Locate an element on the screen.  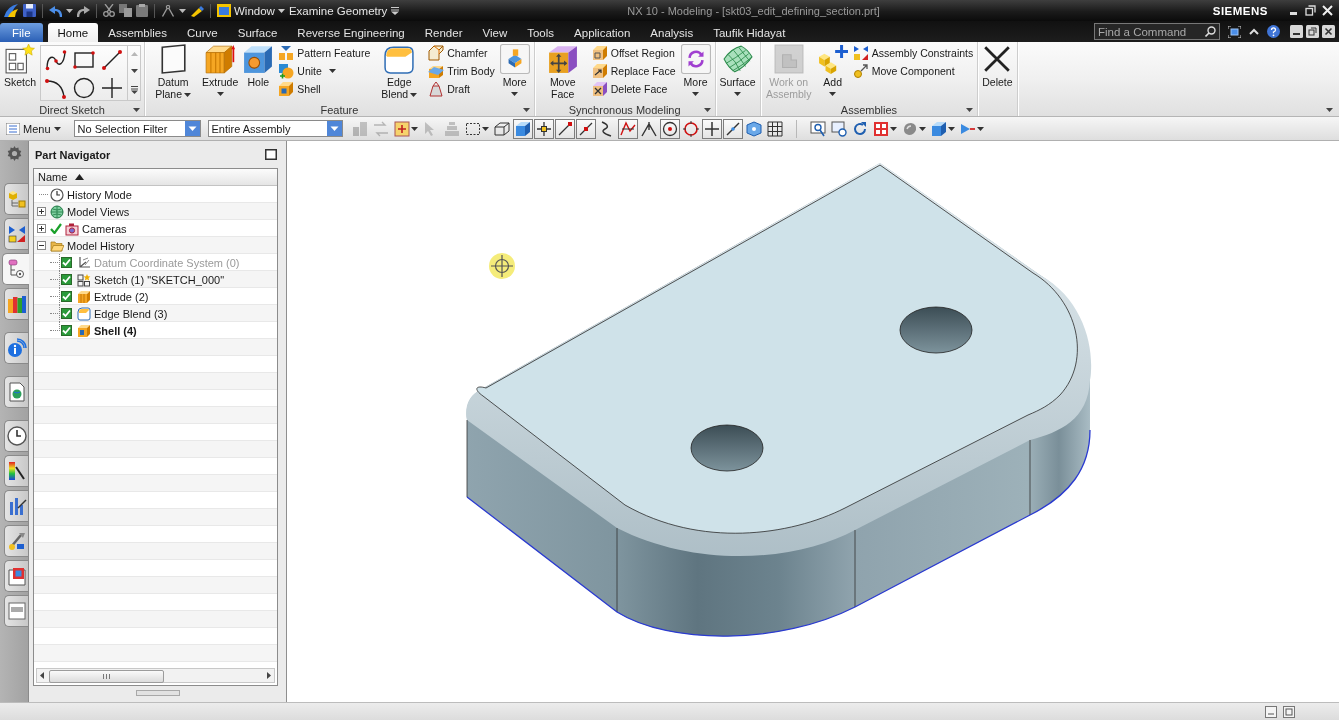
ribbon-small-button: Unite is located at coordinates (324, 71).